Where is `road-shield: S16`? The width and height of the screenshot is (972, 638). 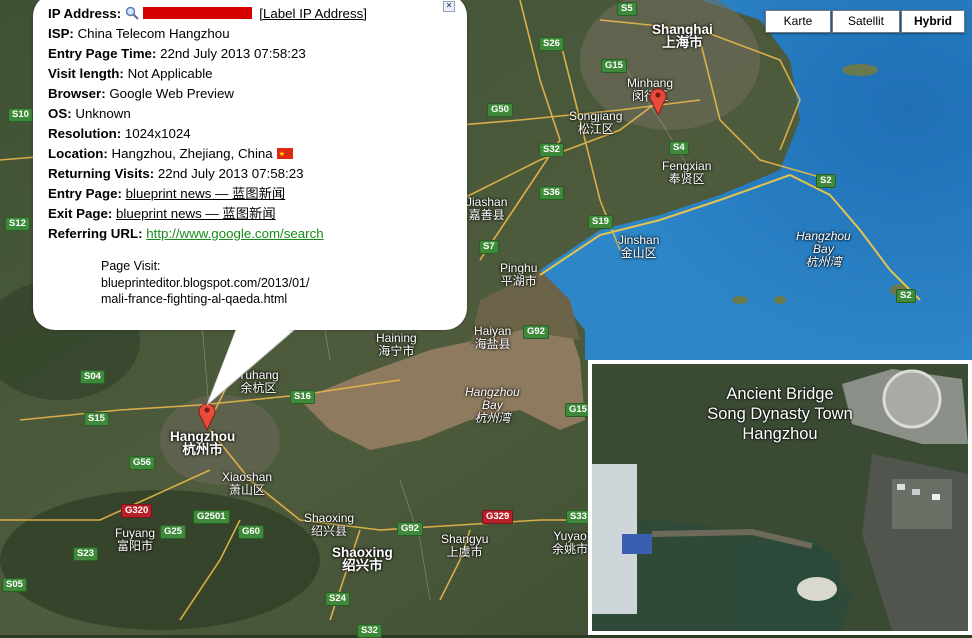
road-shield: S16 is located at coordinates (302, 397).